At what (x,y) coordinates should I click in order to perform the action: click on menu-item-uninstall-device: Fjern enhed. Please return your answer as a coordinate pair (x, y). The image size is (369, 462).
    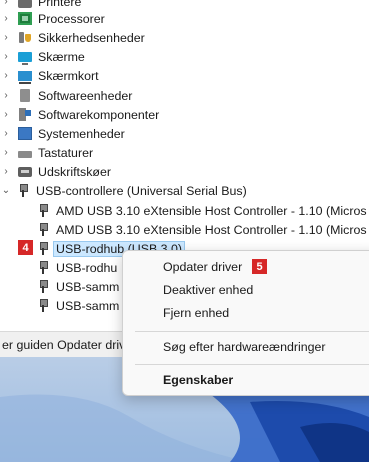
    Looking at the image, I should click on (196, 313).